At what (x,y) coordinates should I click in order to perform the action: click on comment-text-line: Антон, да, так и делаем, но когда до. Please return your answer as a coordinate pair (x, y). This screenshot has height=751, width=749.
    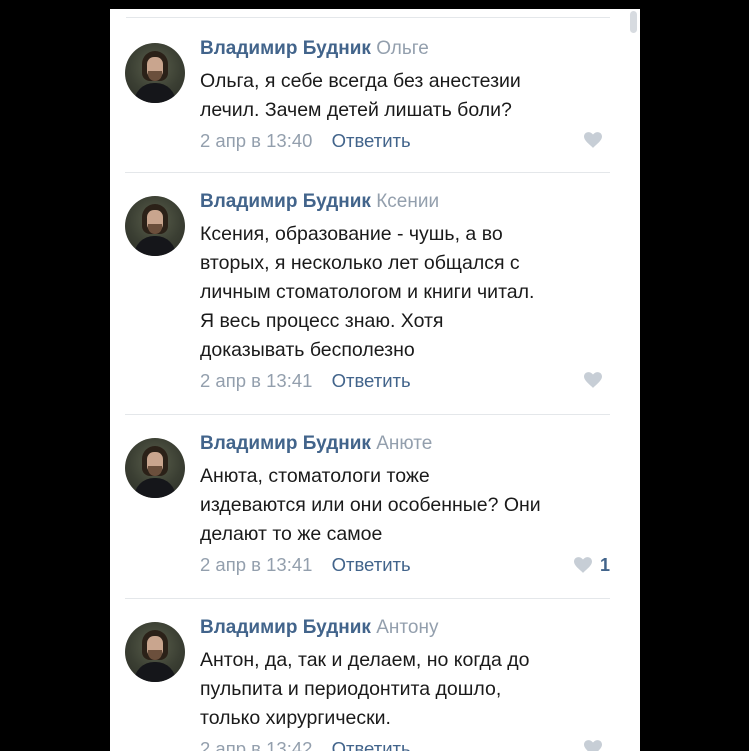
    Looking at the image, I should click on (365, 660).